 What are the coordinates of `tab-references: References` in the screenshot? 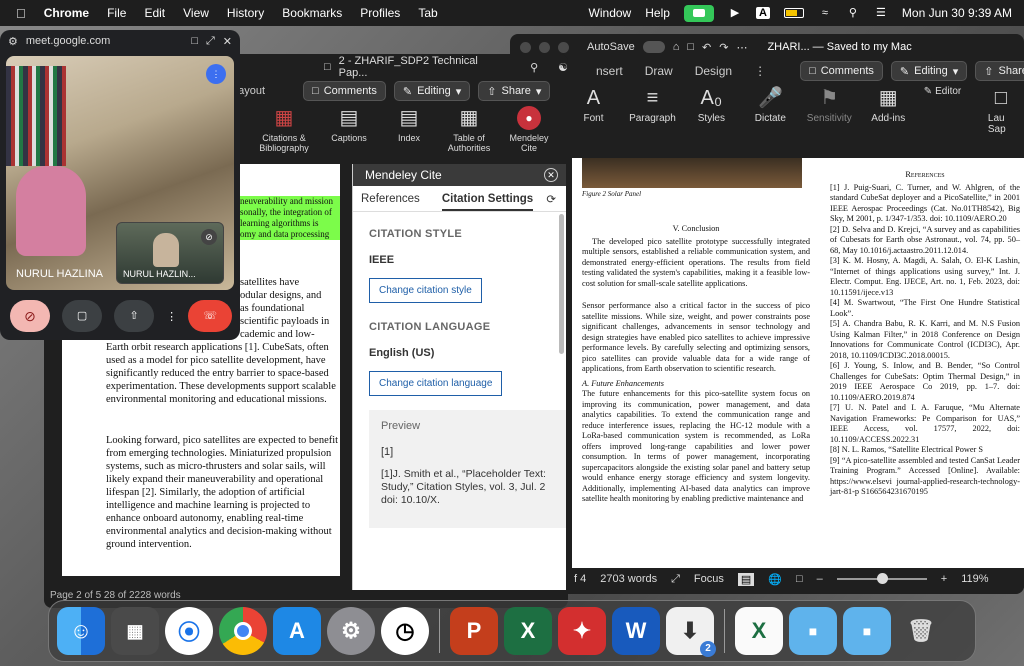 It's located at (390, 199).